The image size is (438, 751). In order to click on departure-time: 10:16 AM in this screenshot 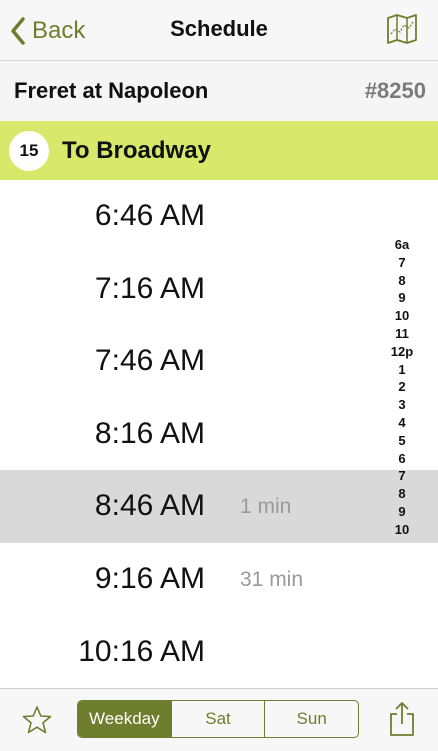, I will do `click(141, 651)`.